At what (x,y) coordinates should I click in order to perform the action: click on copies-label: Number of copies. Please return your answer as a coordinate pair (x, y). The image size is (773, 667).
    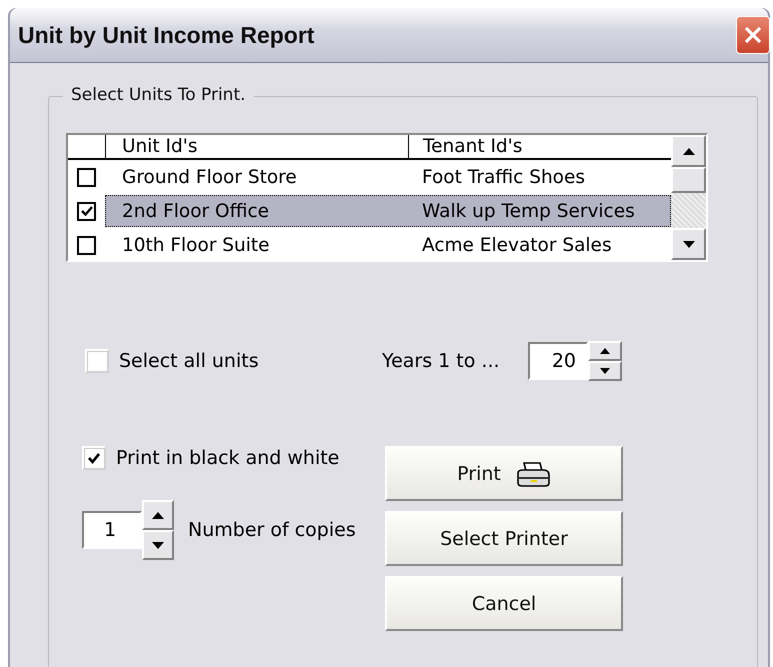
    Looking at the image, I should click on (272, 530).